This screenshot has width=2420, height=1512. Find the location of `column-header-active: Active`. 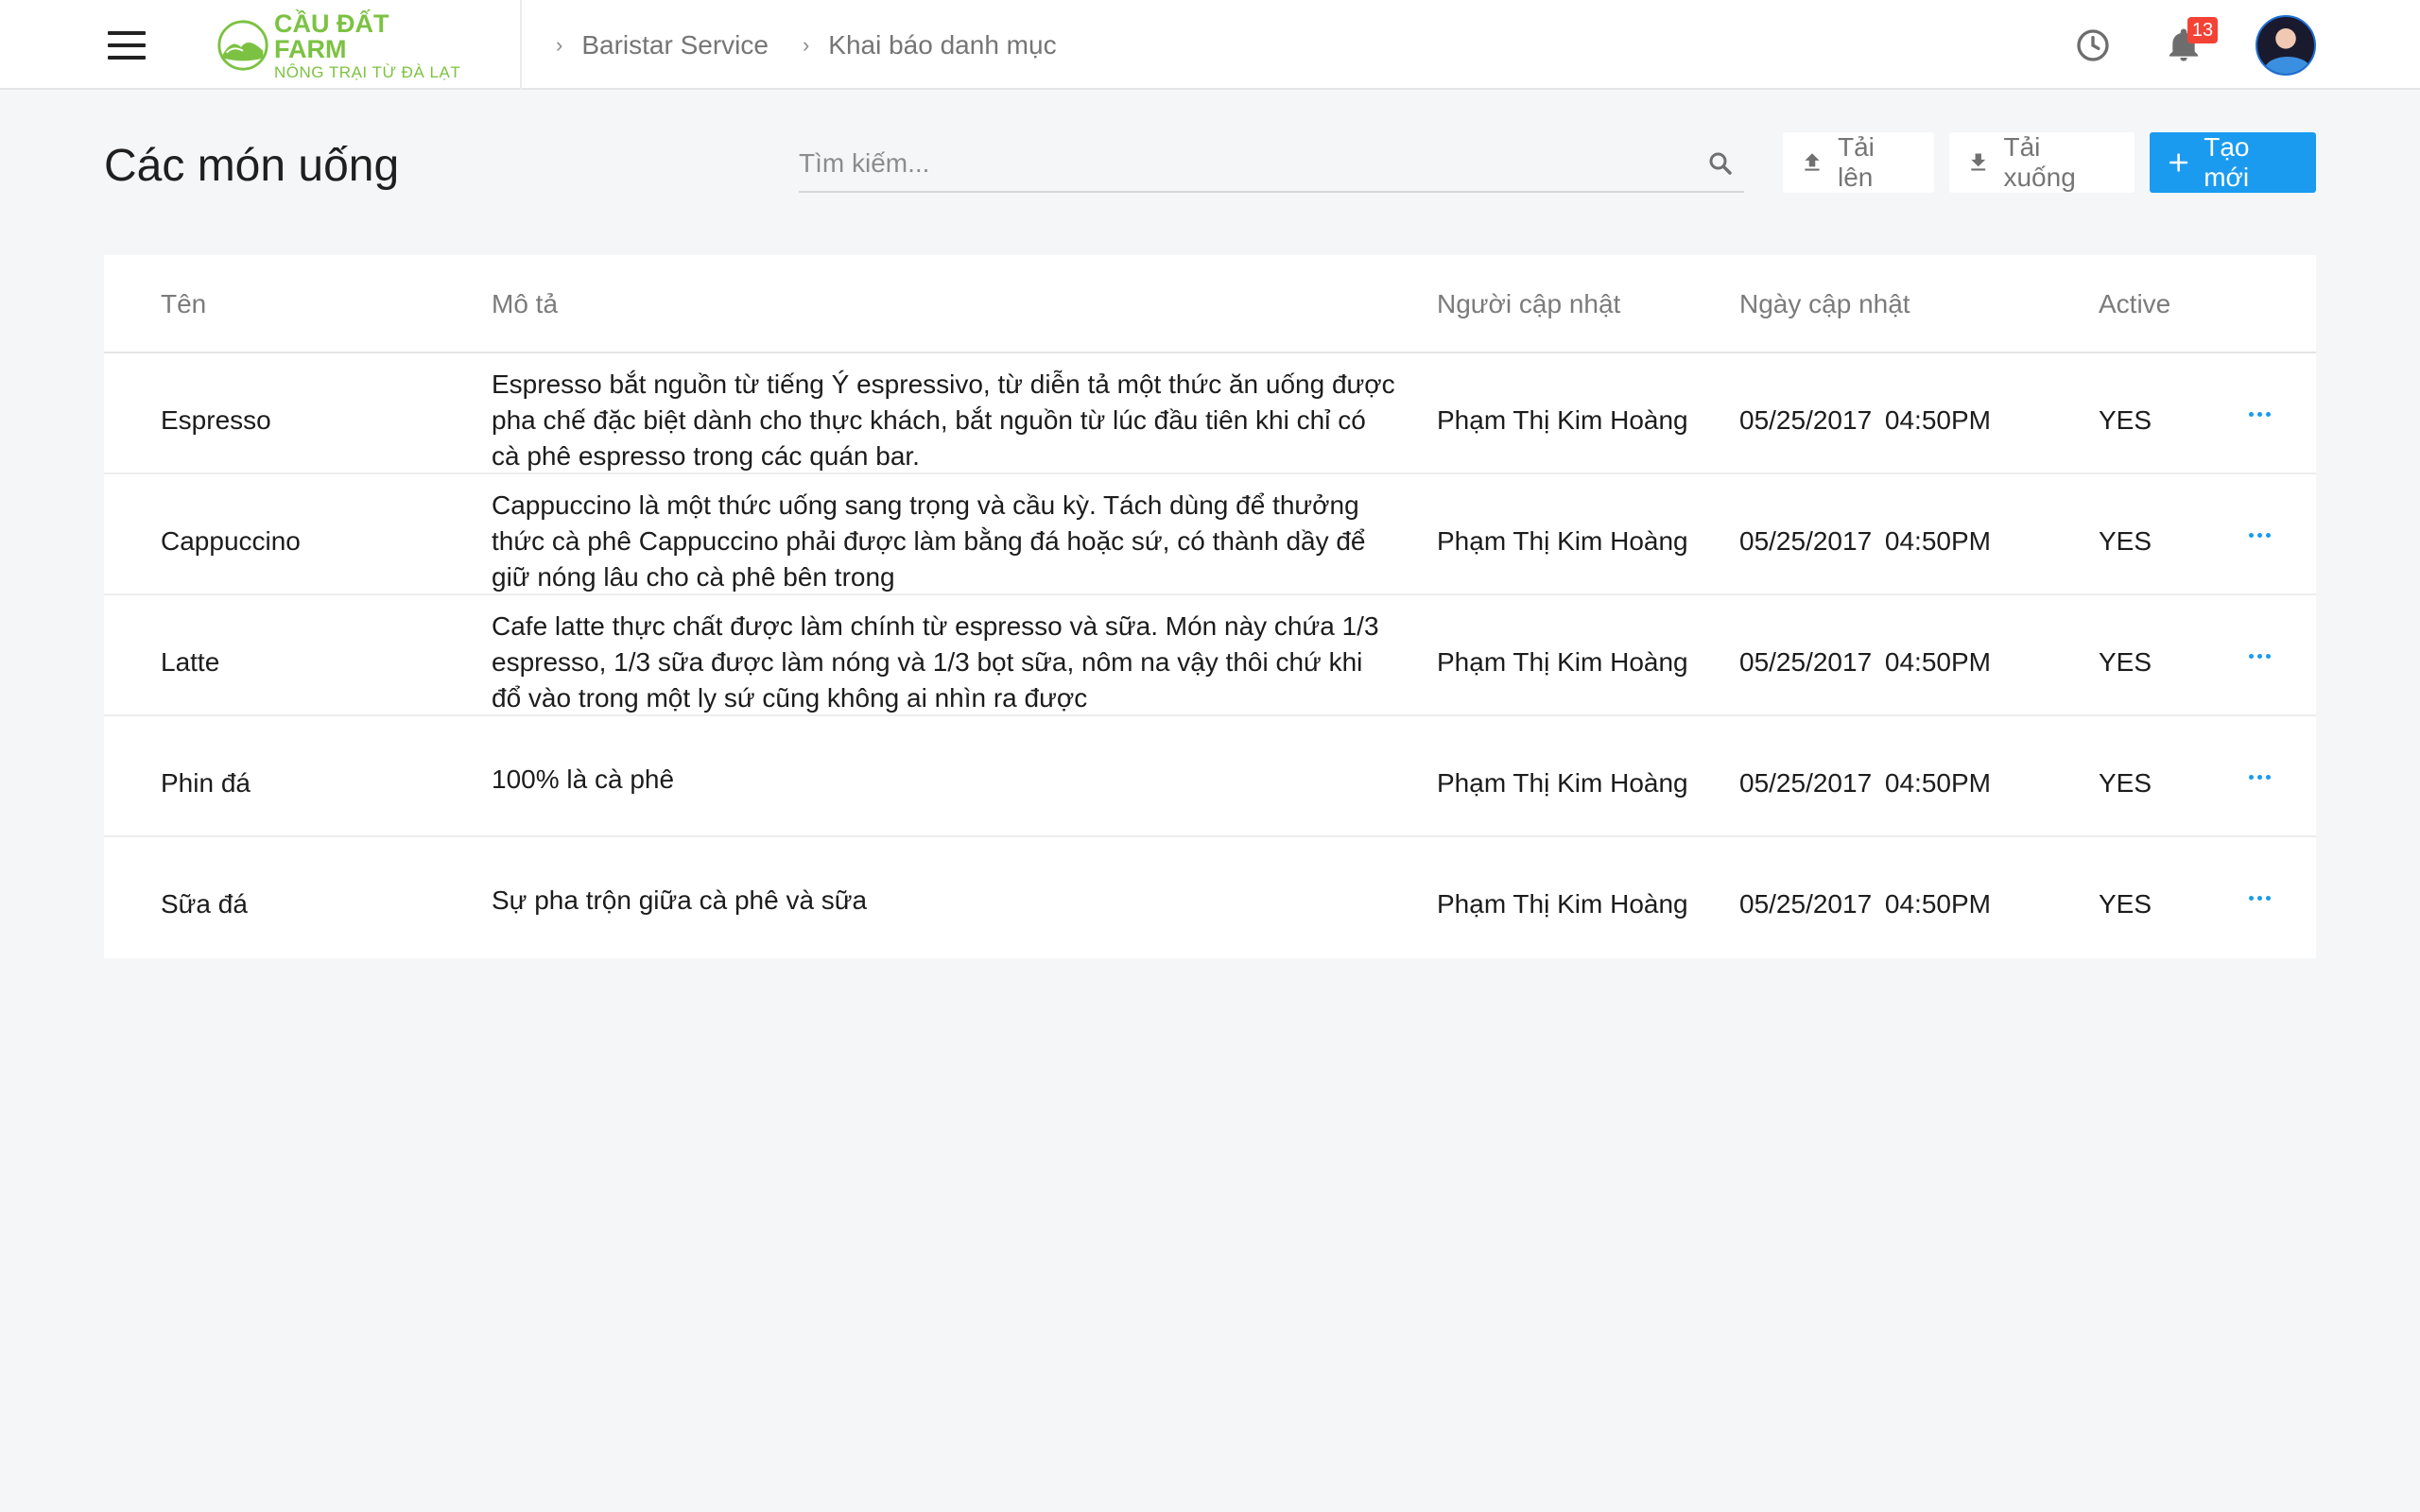

column-header-active: Active is located at coordinates (2134, 304).